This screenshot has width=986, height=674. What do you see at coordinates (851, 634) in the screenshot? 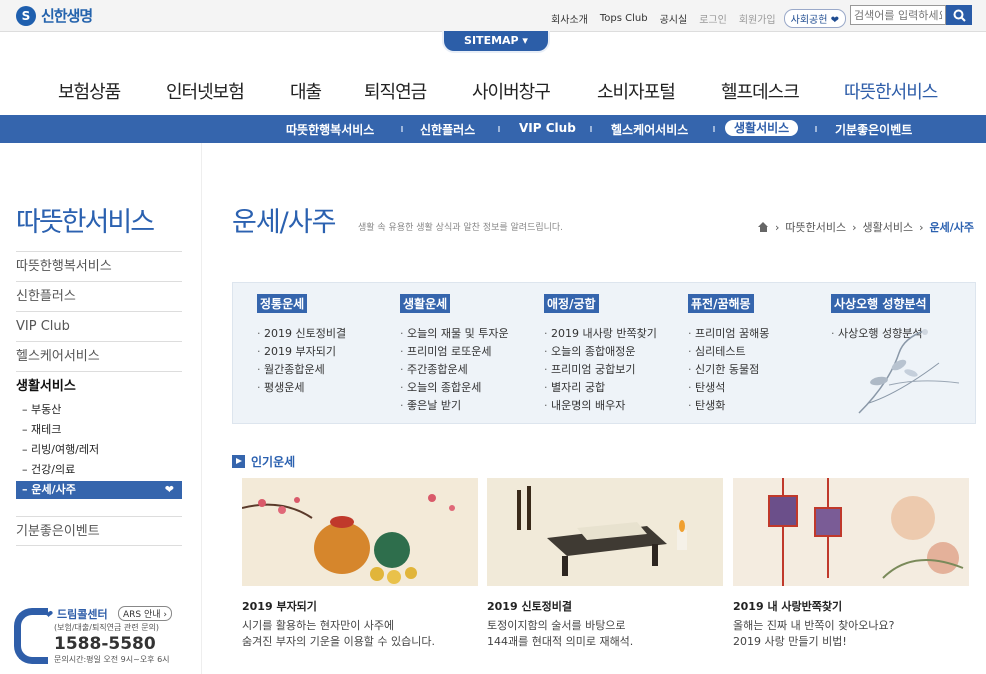
I see `card-description: 올해는 진짜 내 반쪽이 찾아오나요? 2019 사랑 만들기 비법!` at bounding box center [851, 634].